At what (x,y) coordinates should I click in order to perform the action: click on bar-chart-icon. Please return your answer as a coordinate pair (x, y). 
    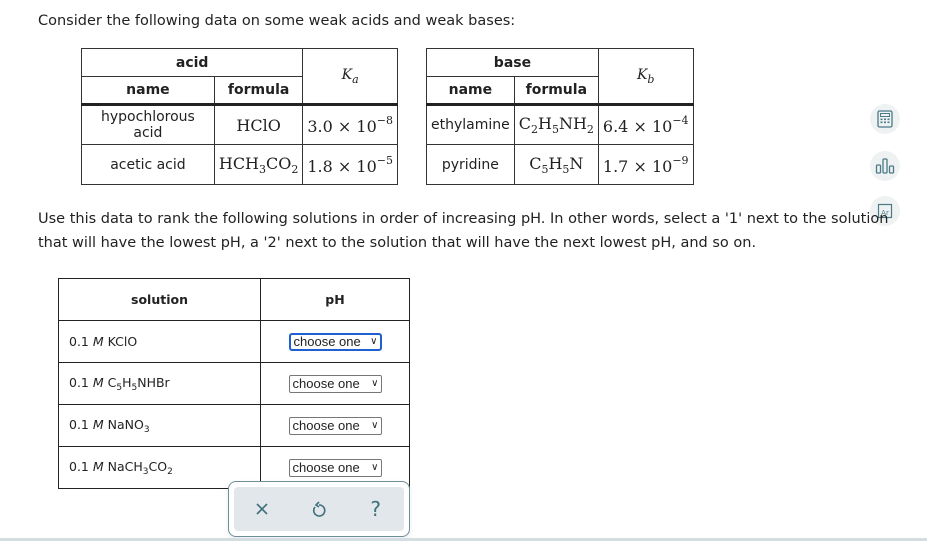
    Looking at the image, I should click on (885, 166).